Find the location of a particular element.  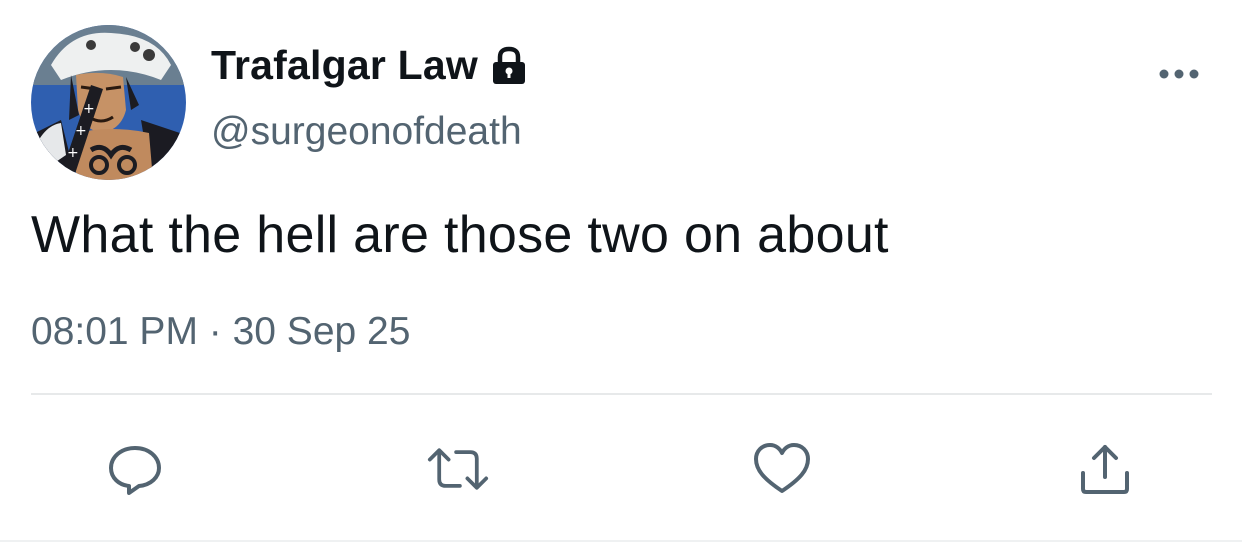

retweet-button is located at coordinates (458, 469).